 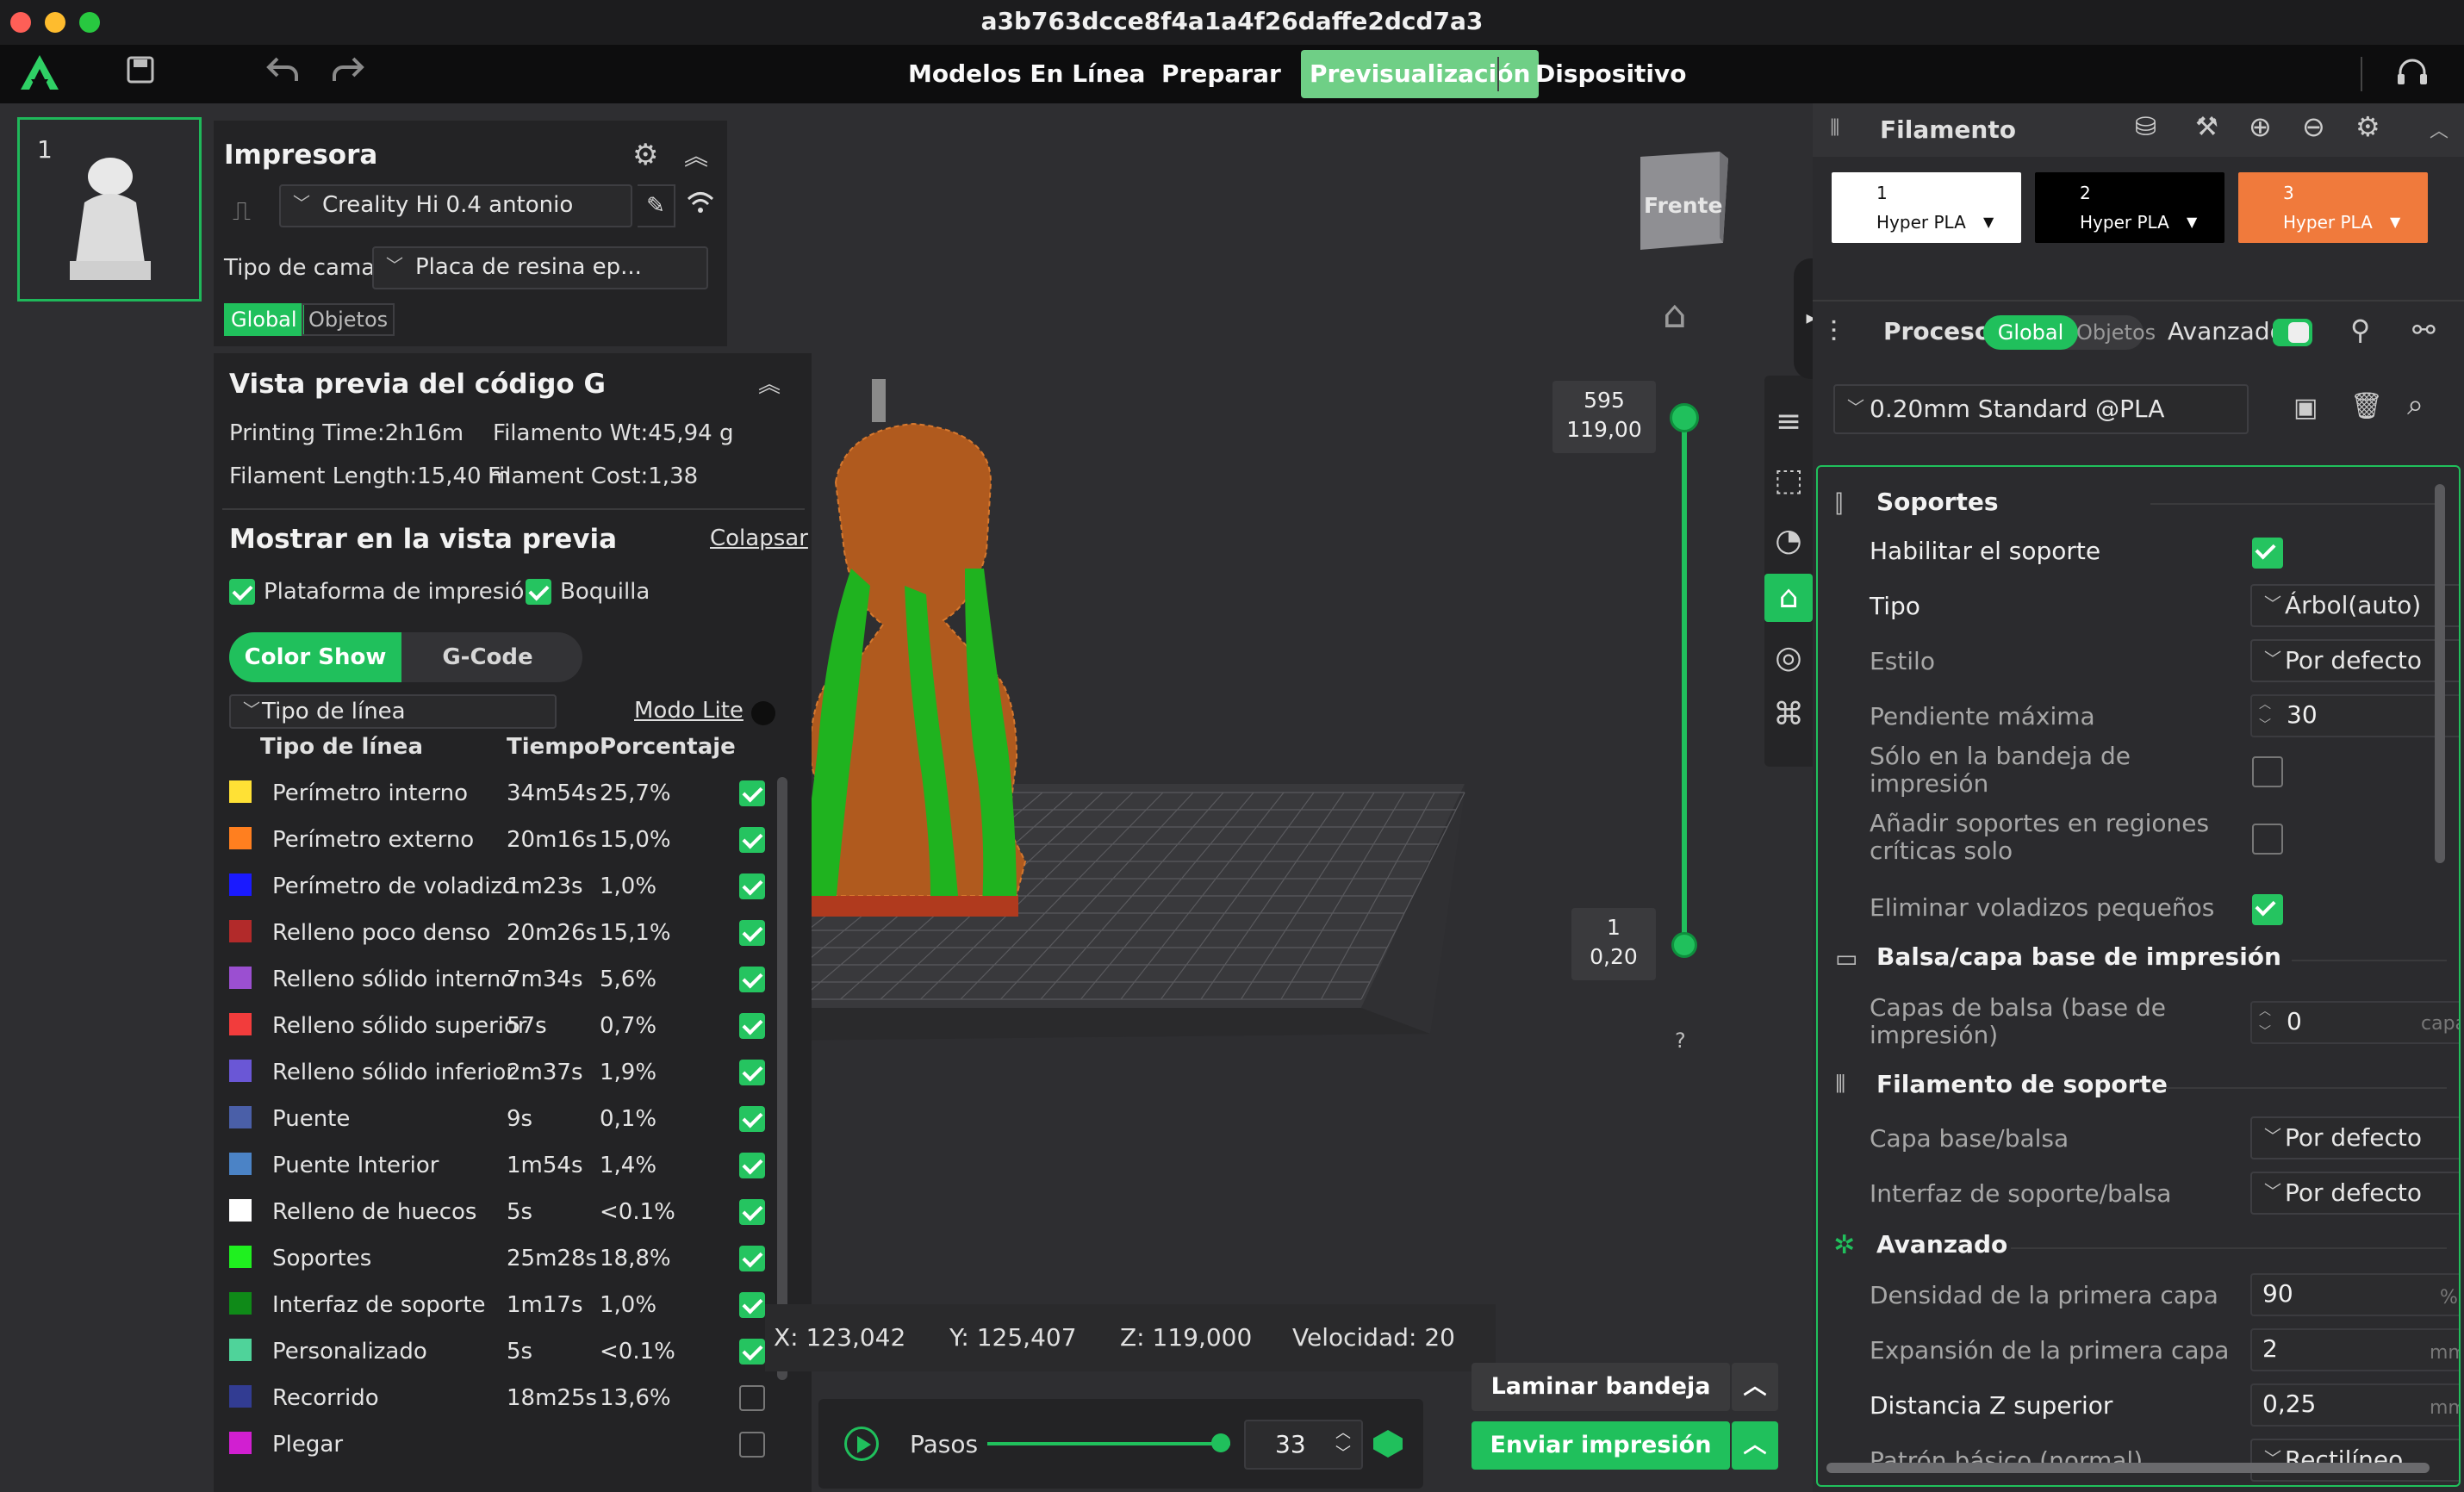 I want to click on raft-layers-stepper: ︿ ﹀, so click(x=2265, y=1022).